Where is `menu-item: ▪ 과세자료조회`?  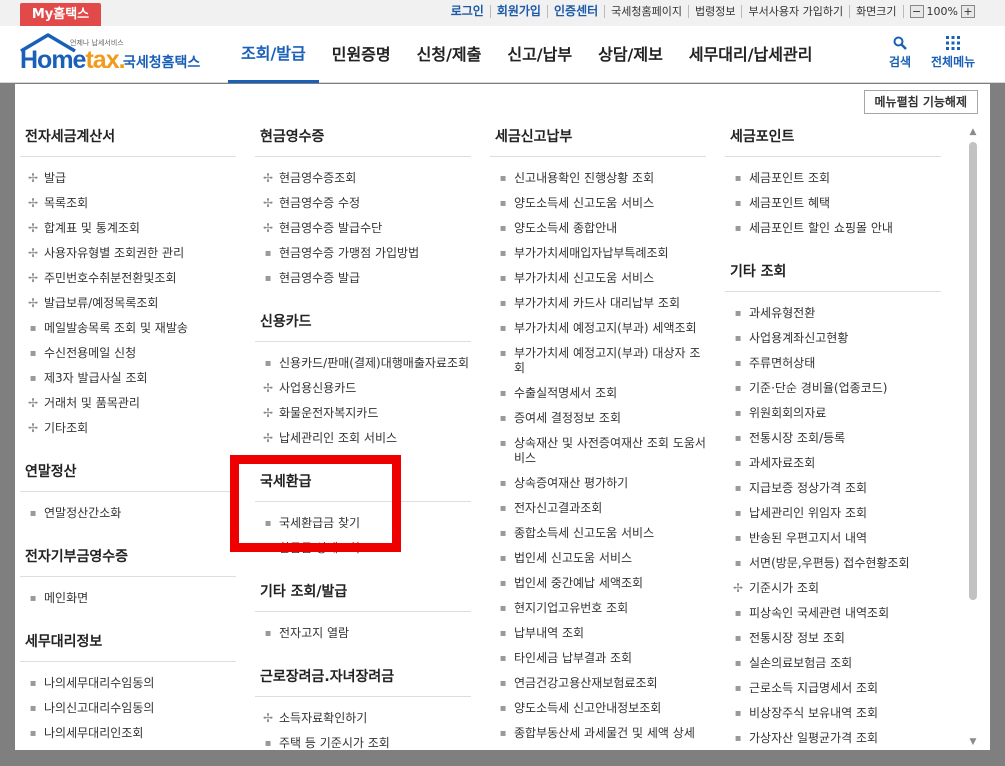
menu-item: ▪ 과세자료조회 is located at coordinates (833, 463).